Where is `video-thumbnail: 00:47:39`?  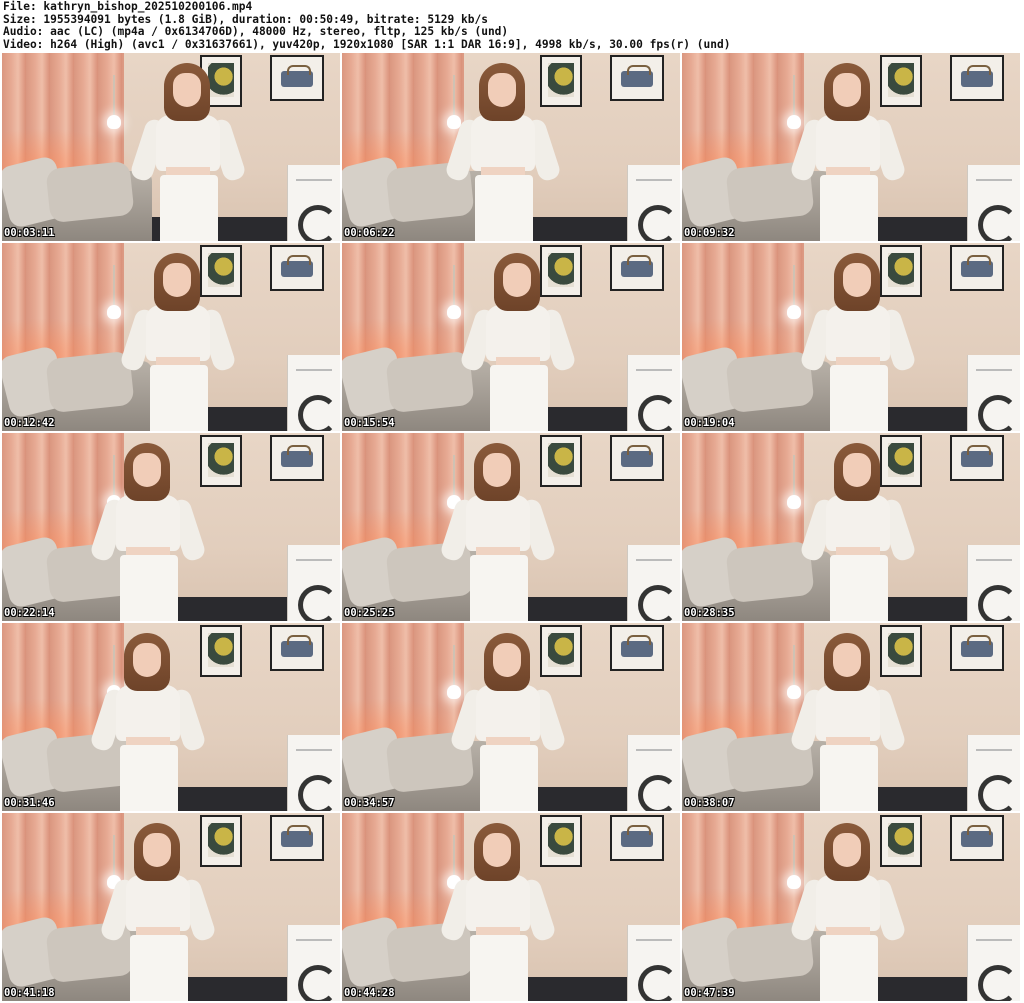 video-thumbnail: 00:47:39 is located at coordinates (851, 907).